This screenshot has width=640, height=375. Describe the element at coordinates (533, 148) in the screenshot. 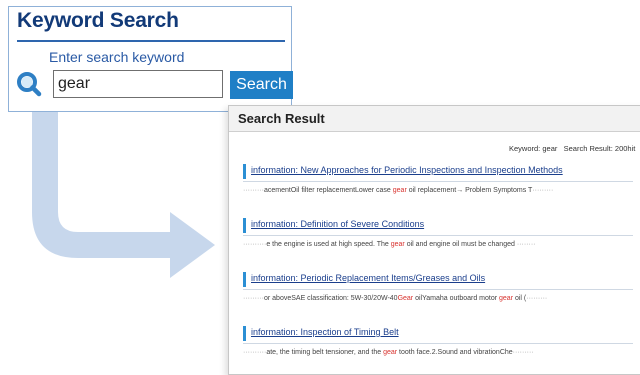

I see `summary-keyword: Keyword: gear` at that location.